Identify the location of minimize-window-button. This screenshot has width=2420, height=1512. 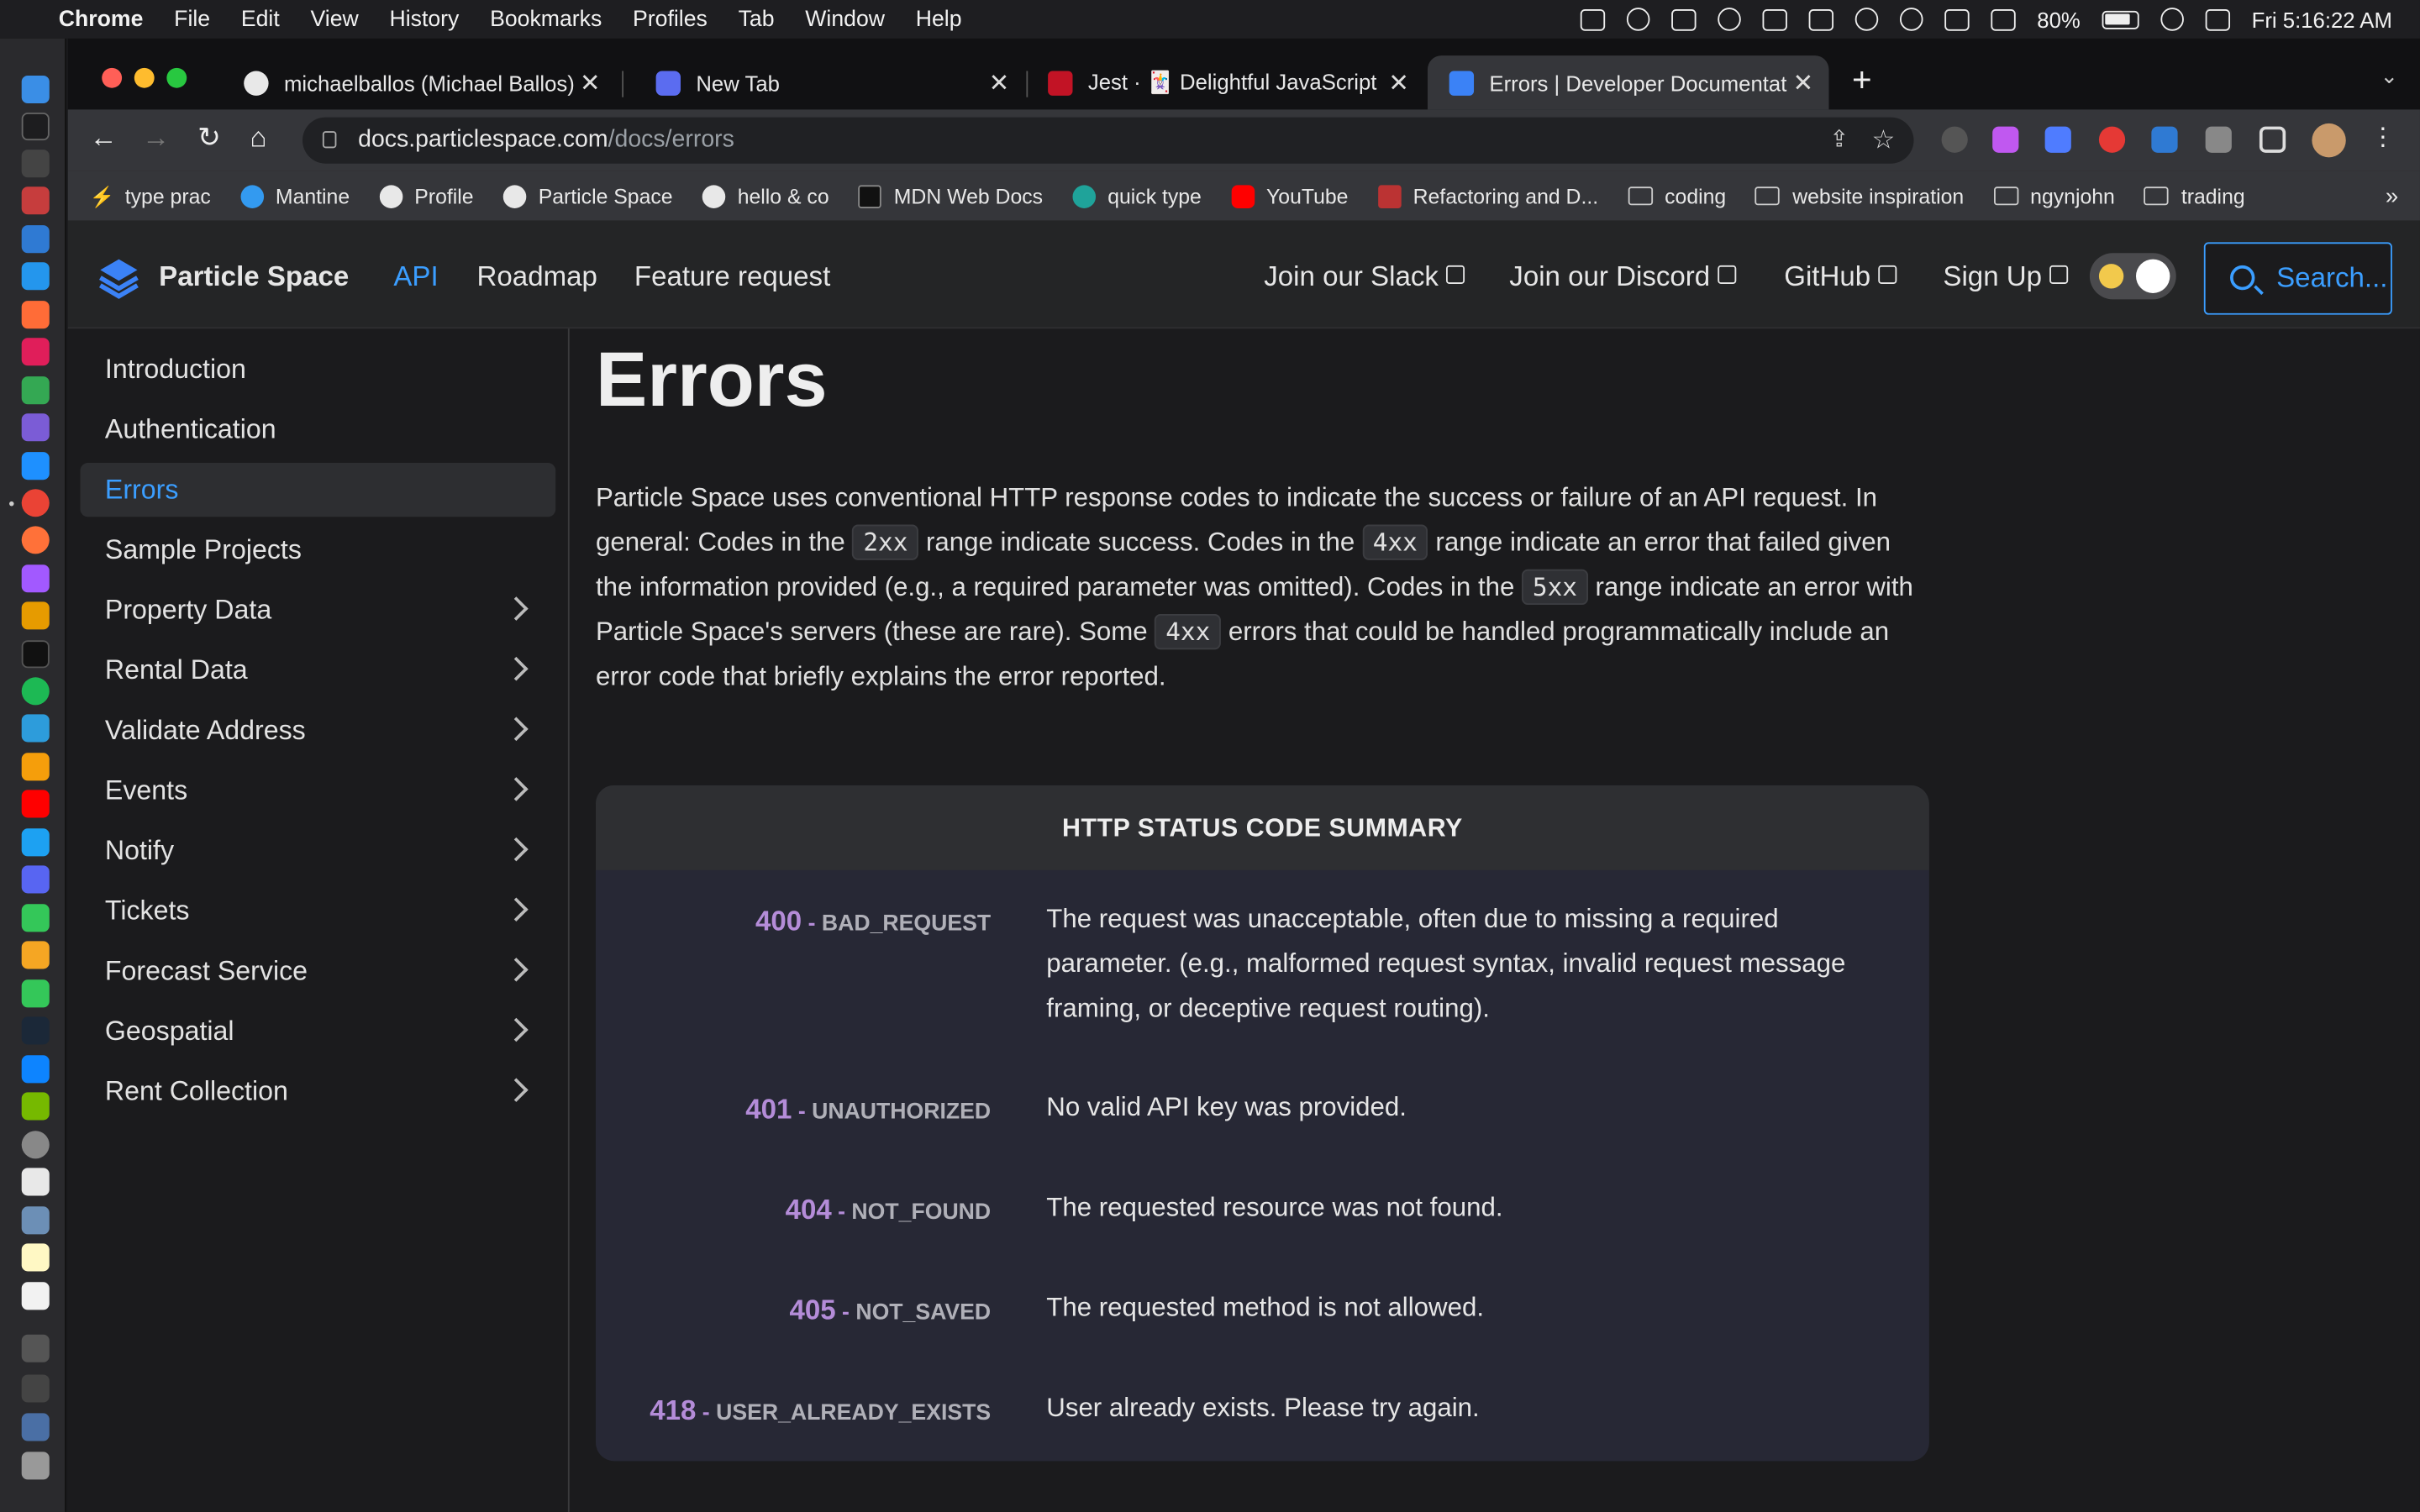
(144, 77).